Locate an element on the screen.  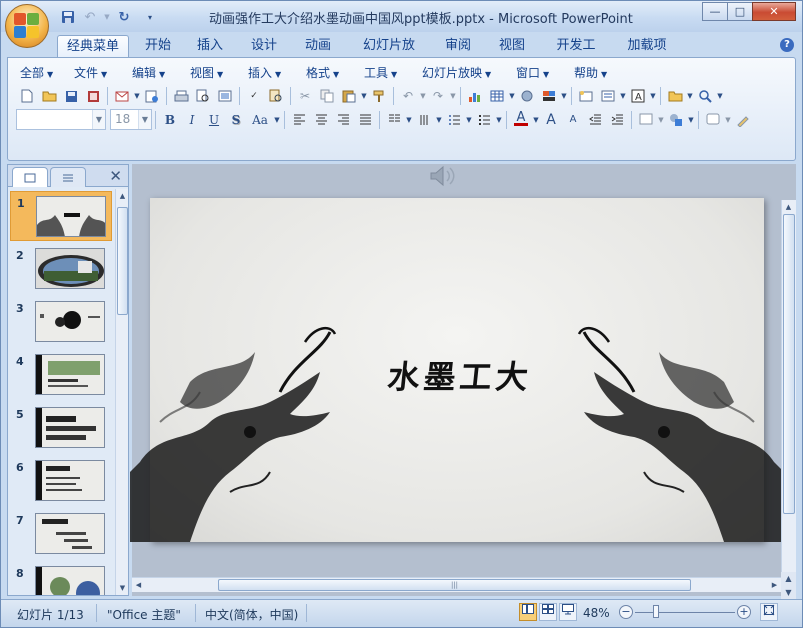
language-indicator: 中文(简体，中国) is located at coordinates (251, 614).